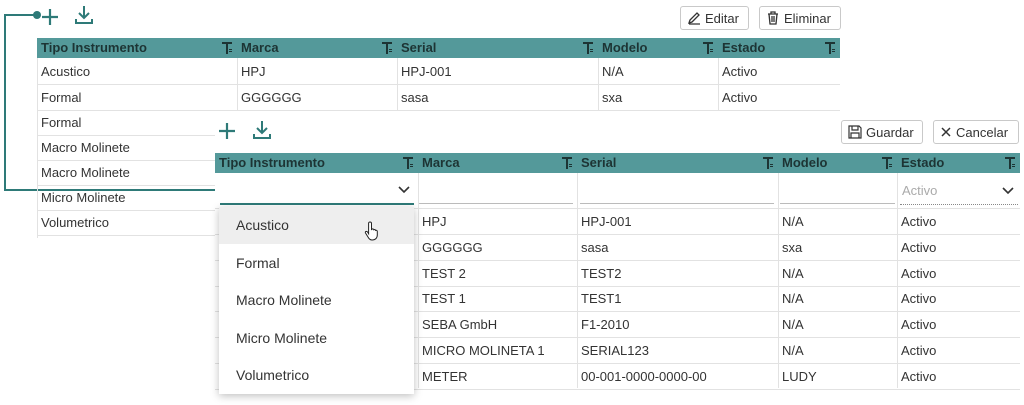 The height and width of the screenshot is (405, 1024). I want to click on serial-filter-input, so click(677, 192).